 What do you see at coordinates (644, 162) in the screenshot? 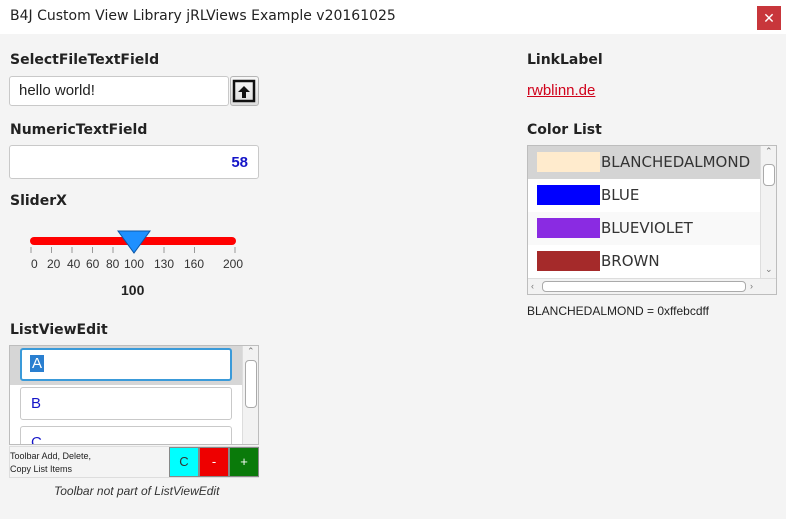
I see `color-list-item-blanchedalmond: BLANCHEDALMOND` at bounding box center [644, 162].